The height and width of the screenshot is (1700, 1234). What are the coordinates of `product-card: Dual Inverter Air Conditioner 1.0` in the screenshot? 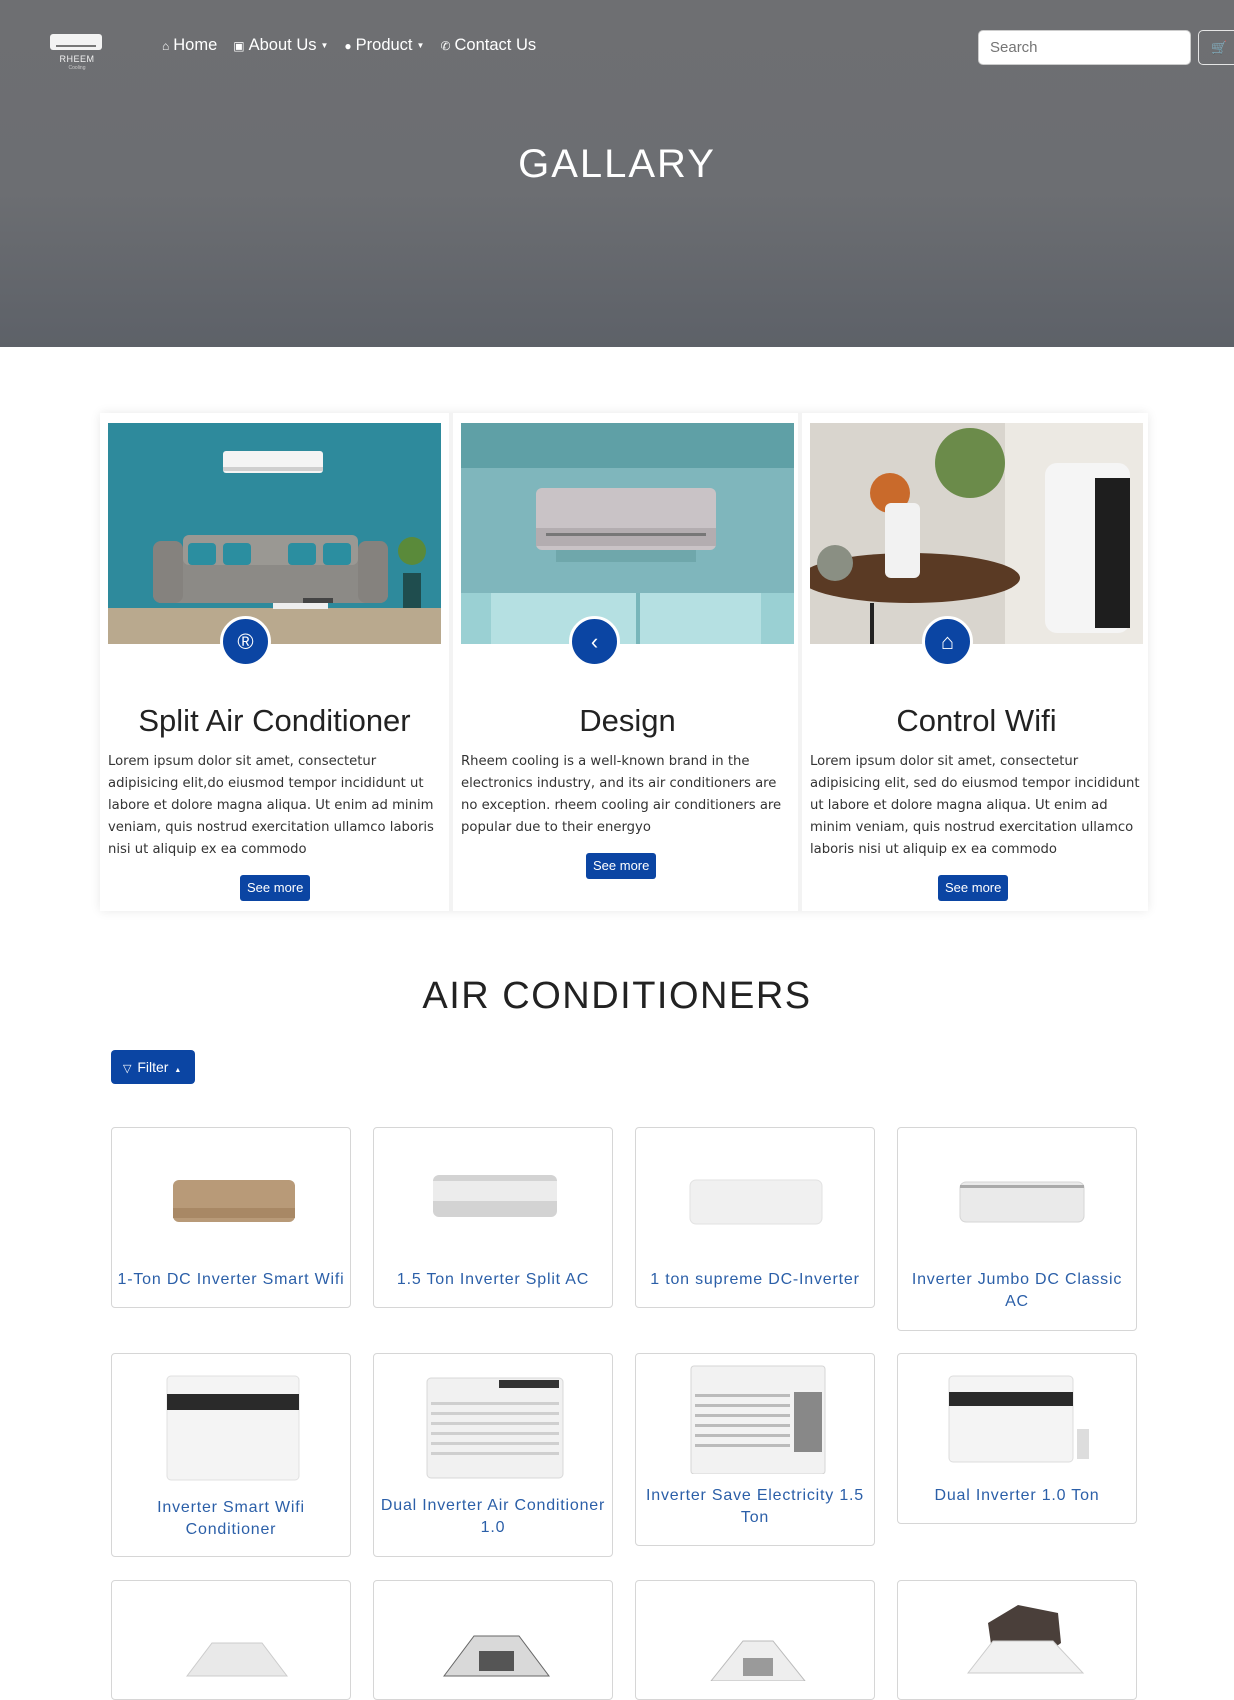 It's located at (493, 1455).